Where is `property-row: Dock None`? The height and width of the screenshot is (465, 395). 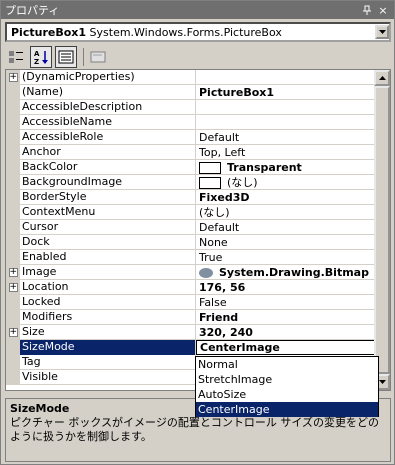
property-row: Dock None is located at coordinates (191, 242).